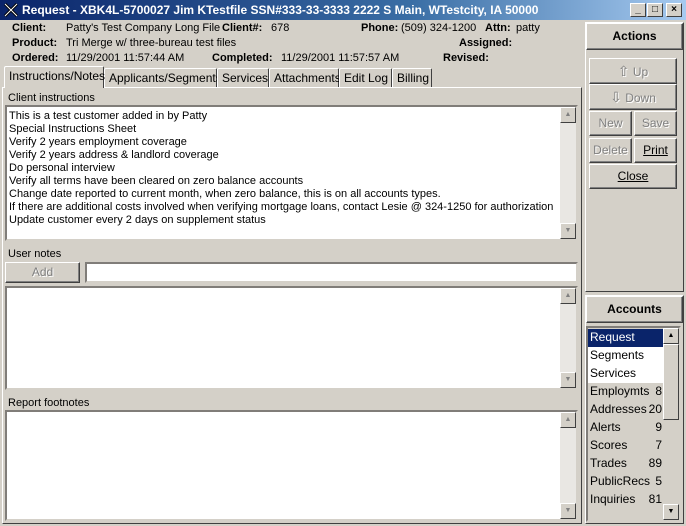  Describe the element at coordinates (620, 481) in the screenshot. I see `account-label: PublicRecs` at that location.